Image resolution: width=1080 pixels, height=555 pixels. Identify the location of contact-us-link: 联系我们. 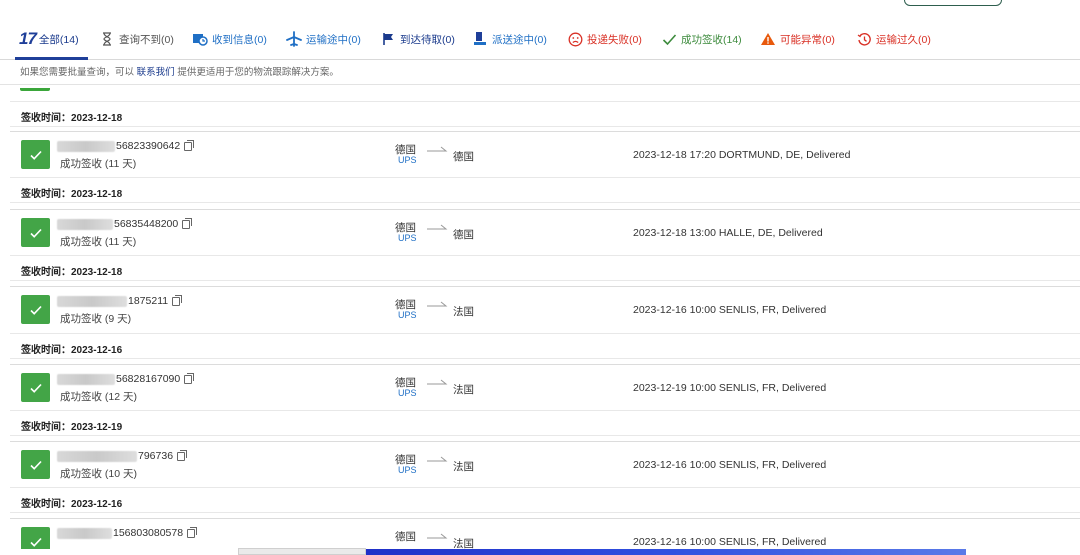
(156, 72).